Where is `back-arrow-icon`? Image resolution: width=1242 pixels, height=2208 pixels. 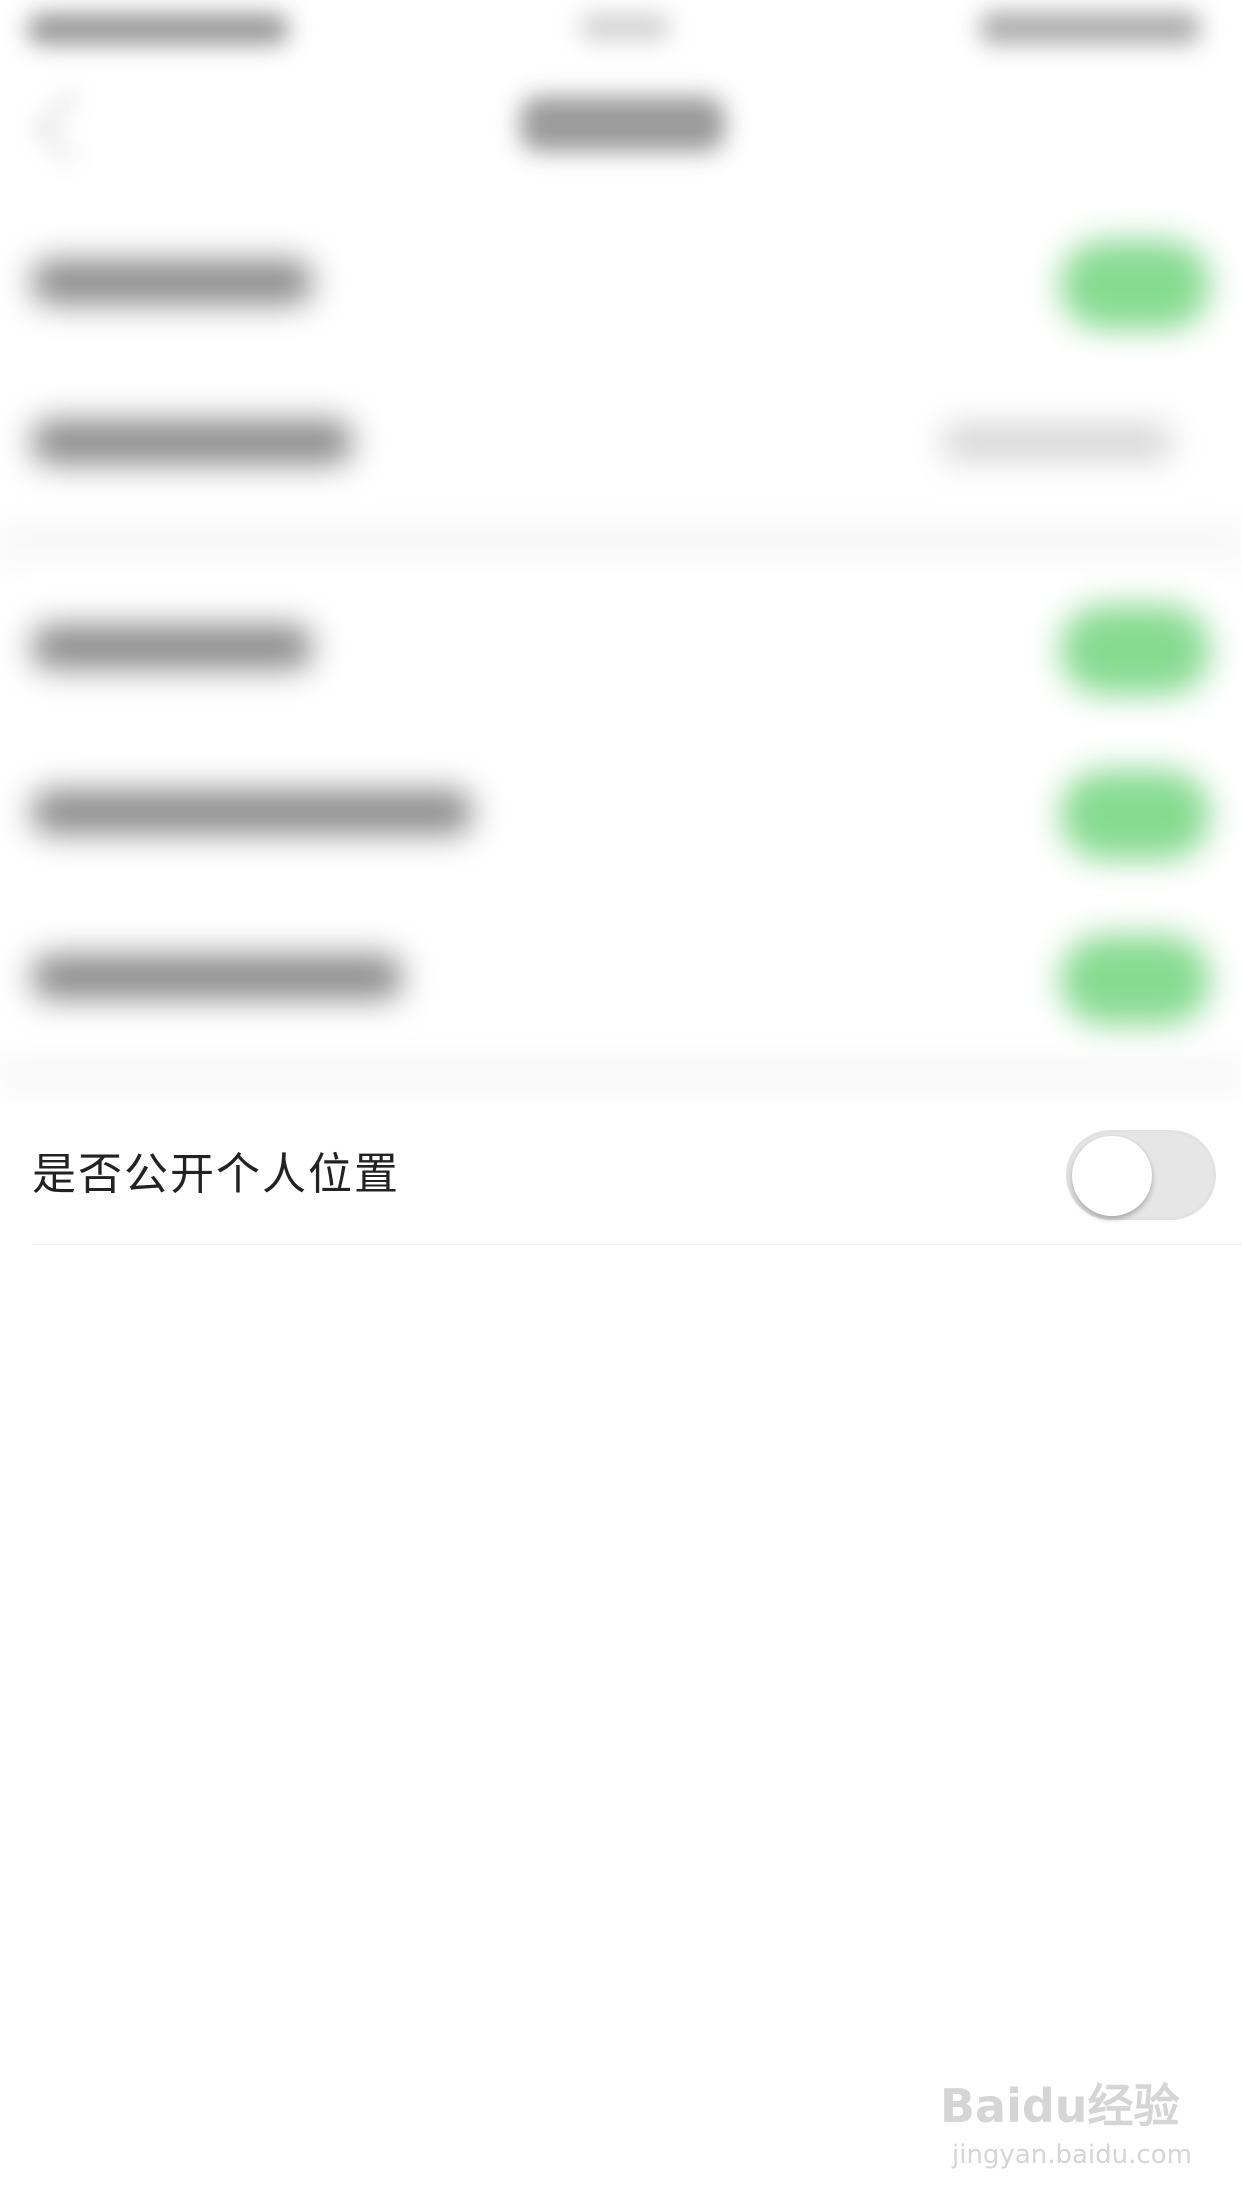 back-arrow-icon is located at coordinates (71, 126).